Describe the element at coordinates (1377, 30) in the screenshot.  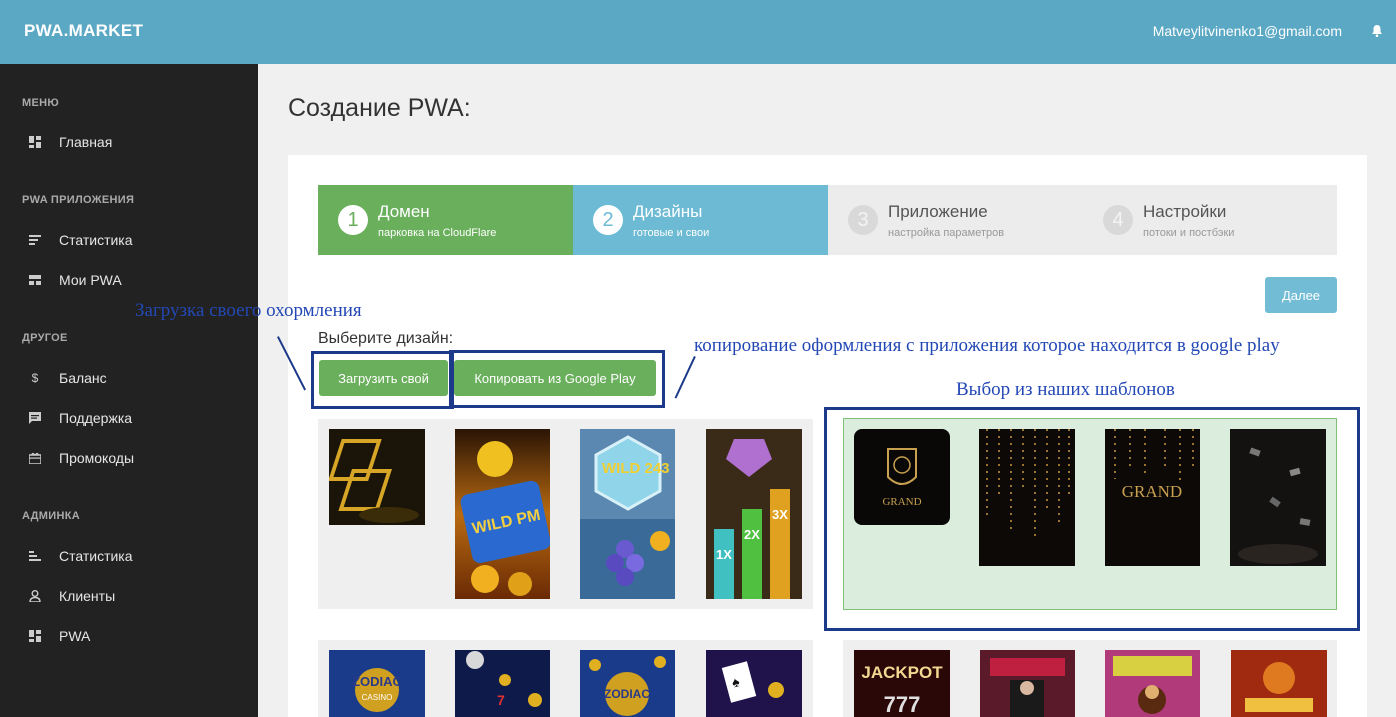
I see `bell-icon` at that location.